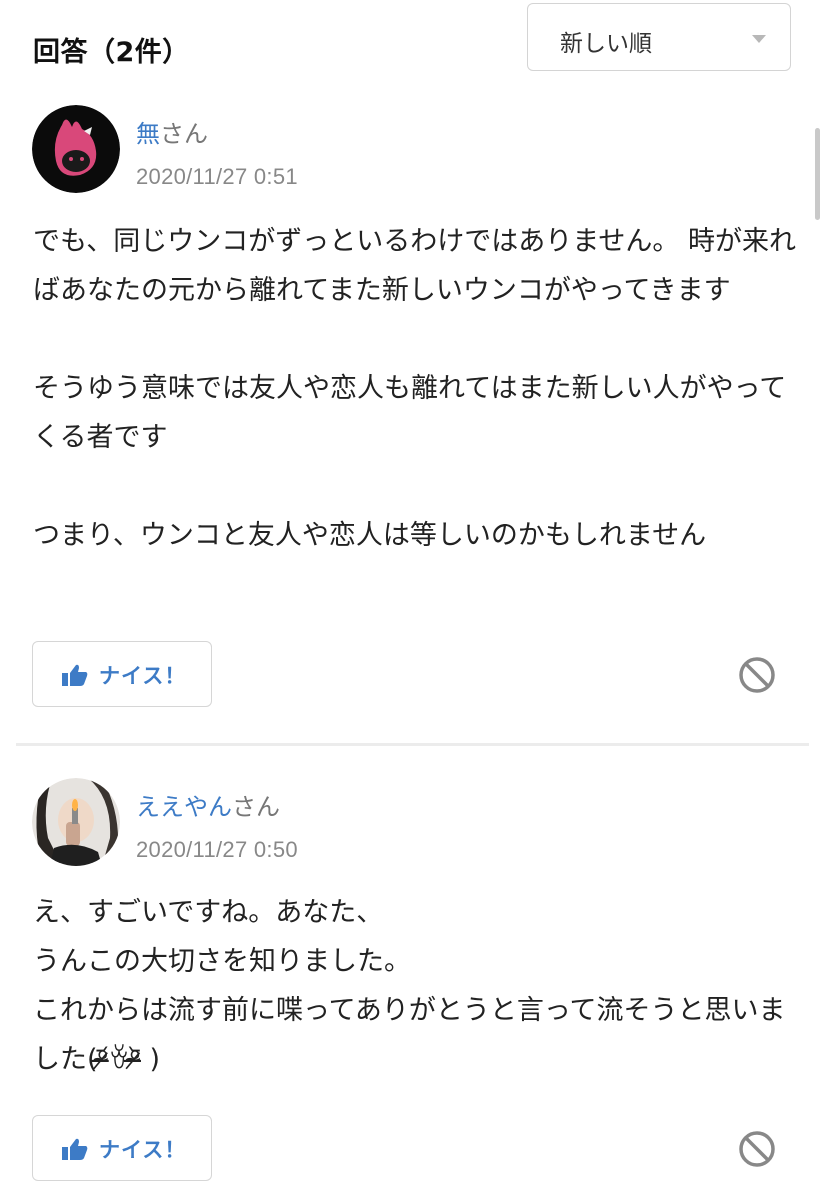 The height and width of the screenshot is (1200, 825). I want to click on user-line: ええやんさん, so click(208, 804).